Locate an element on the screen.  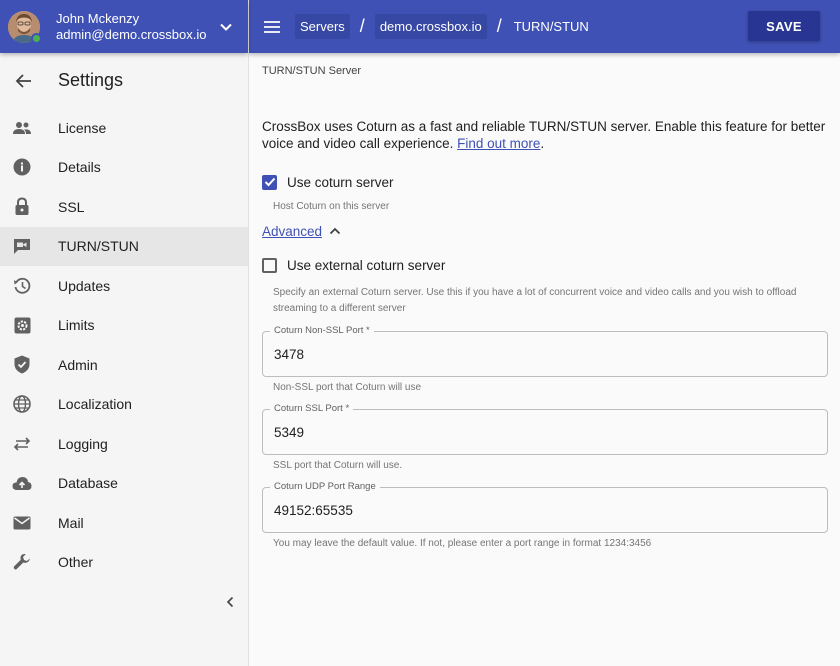
sidebar-item-admin: Admin is located at coordinates (124, 365).